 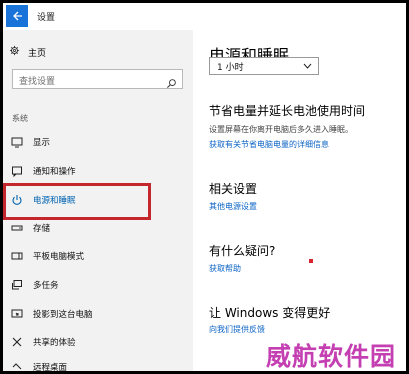 What do you see at coordinates (17, 228) in the screenshot?
I see `storage-icon` at bounding box center [17, 228].